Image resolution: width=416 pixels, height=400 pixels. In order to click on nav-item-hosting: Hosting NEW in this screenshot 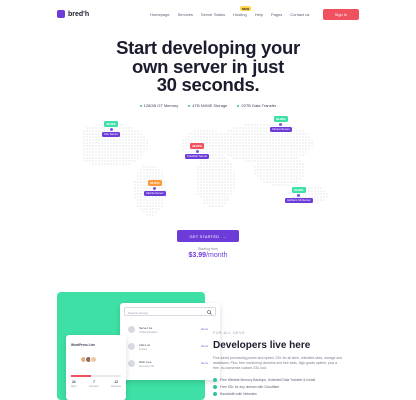, I will do `click(242, 11)`.